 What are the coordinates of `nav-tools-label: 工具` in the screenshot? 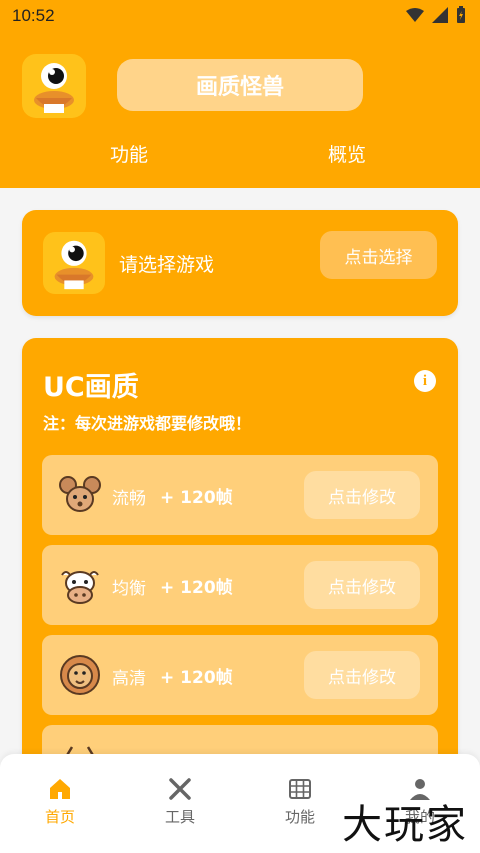 It's located at (179, 817).